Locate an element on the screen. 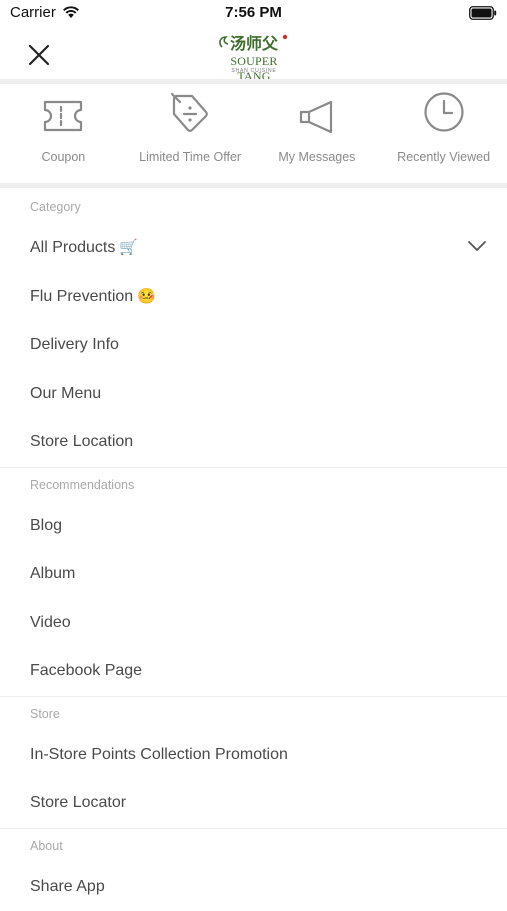  menu-item-label: Flu Prevention is located at coordinates (81, 296).